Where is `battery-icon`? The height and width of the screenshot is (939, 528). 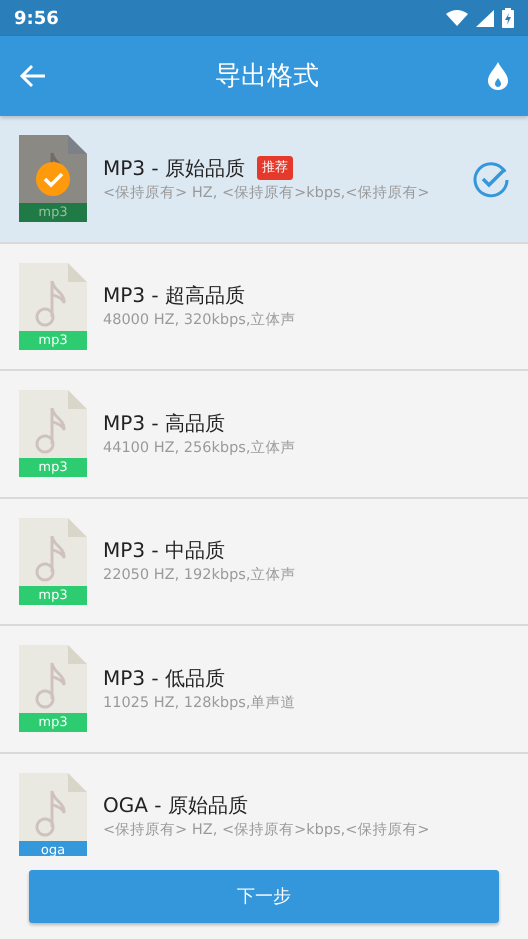 battery-icon is located at coordinates (508, 18).